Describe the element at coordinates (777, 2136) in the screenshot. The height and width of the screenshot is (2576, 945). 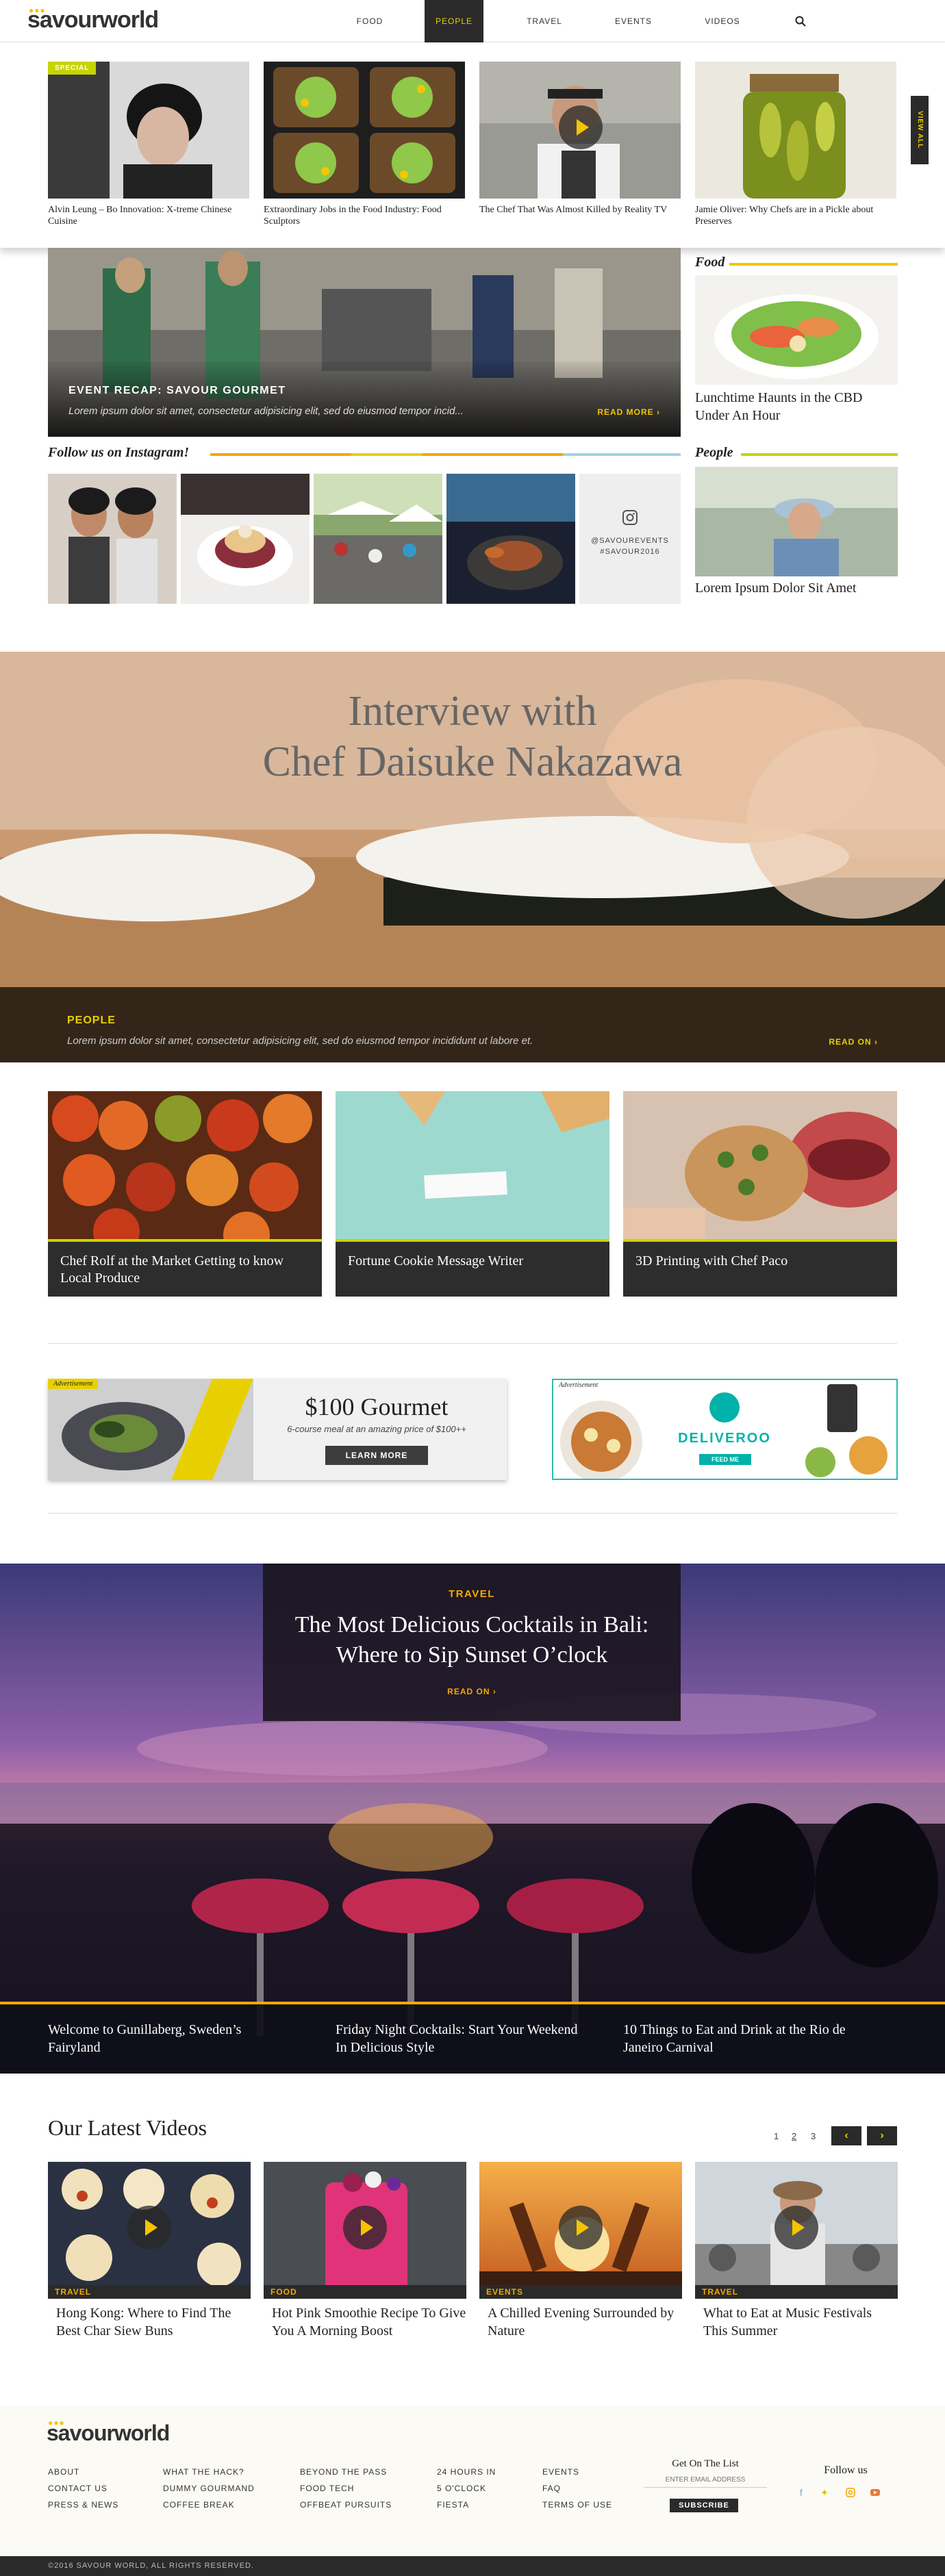
I see `page-1-link: 1` at that location.